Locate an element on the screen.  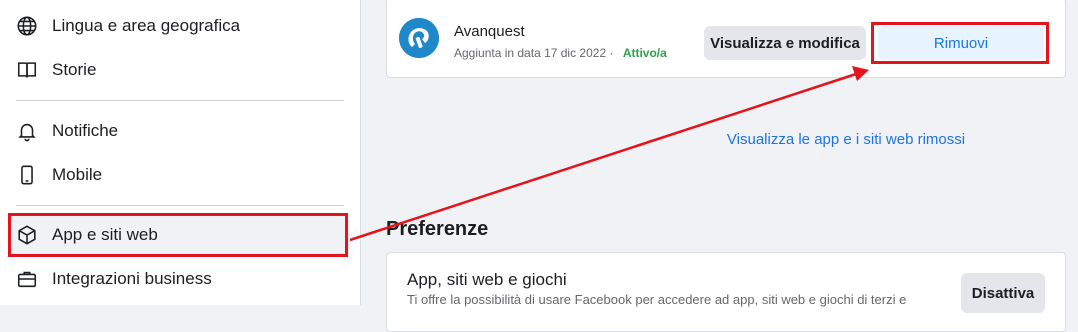
pref-card-title: App, siti web e giochi is located at coordinates (487, 279).